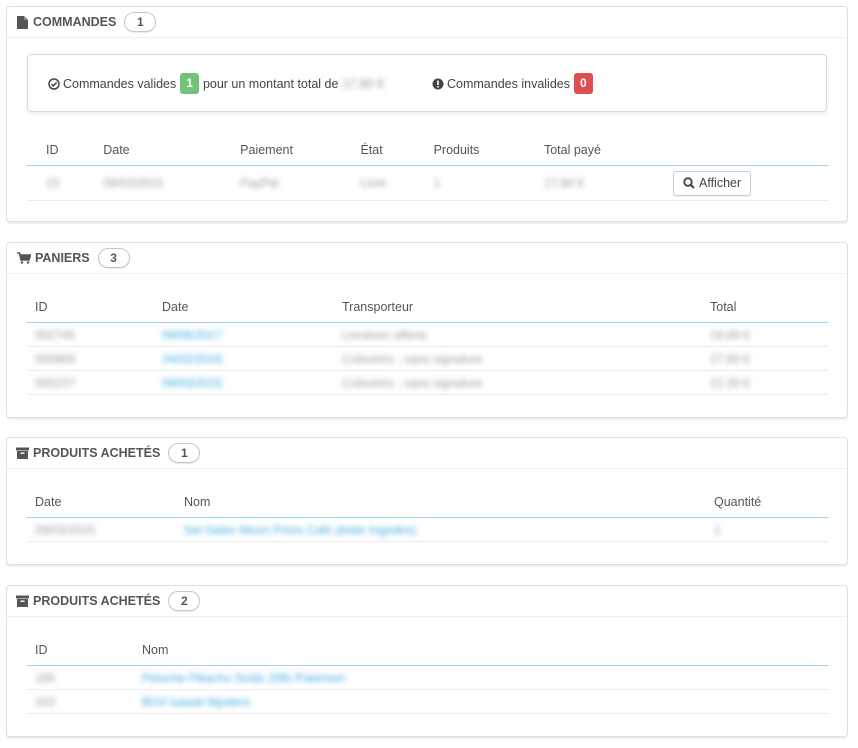  What do you see at coordinates (140, 22) in the screenshot?
I see `orders-count-badge: 1` at bounding box center [140, 22].